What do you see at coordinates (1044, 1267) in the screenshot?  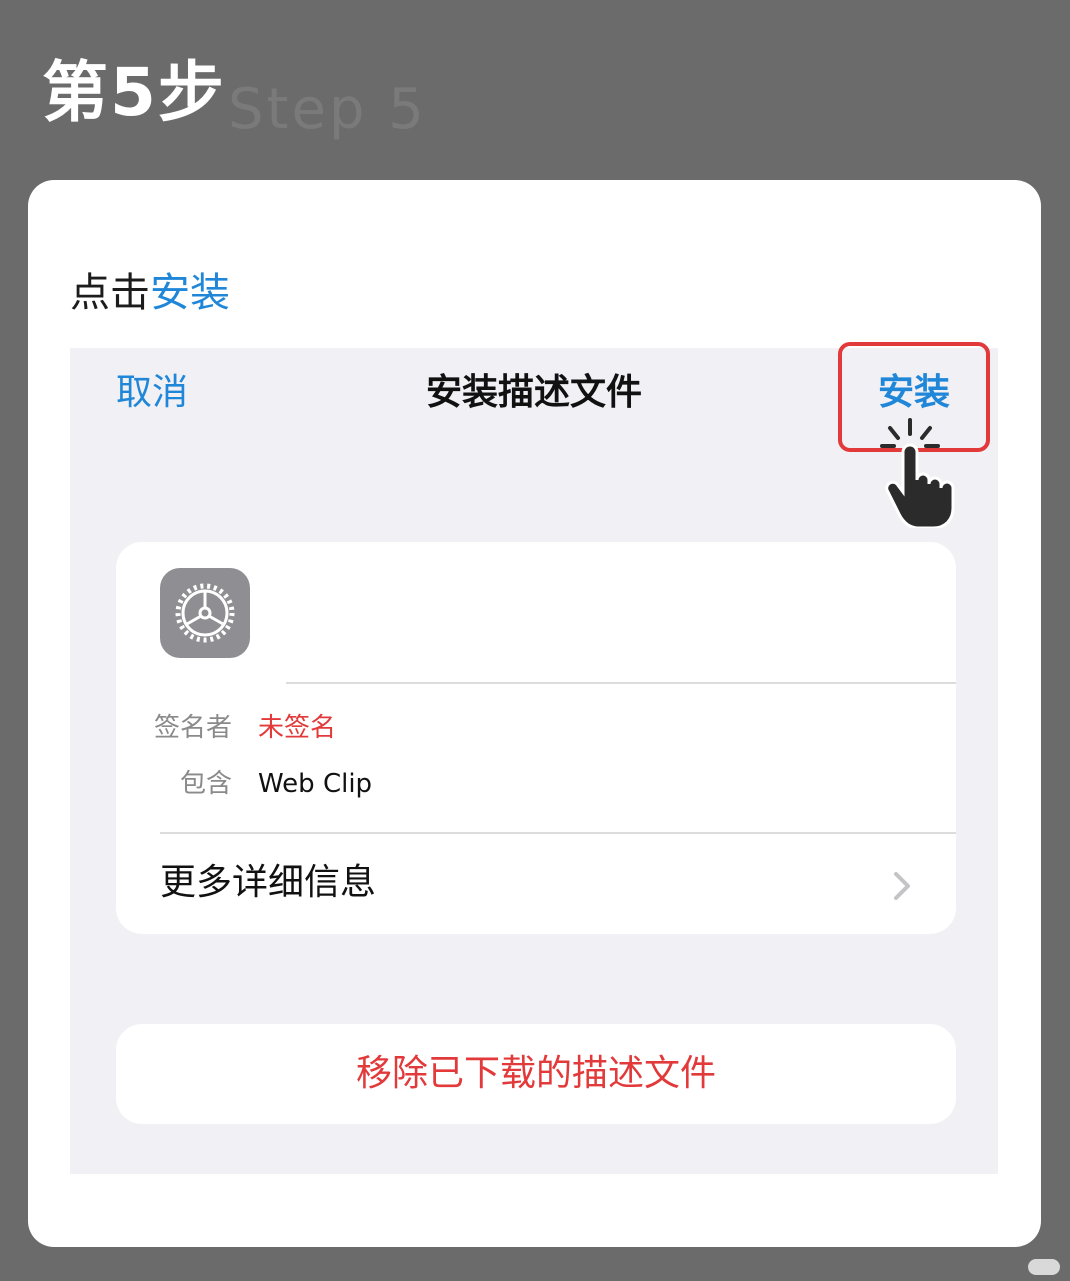 I see `watermark-badge` at bounding box center [1044, 1267].